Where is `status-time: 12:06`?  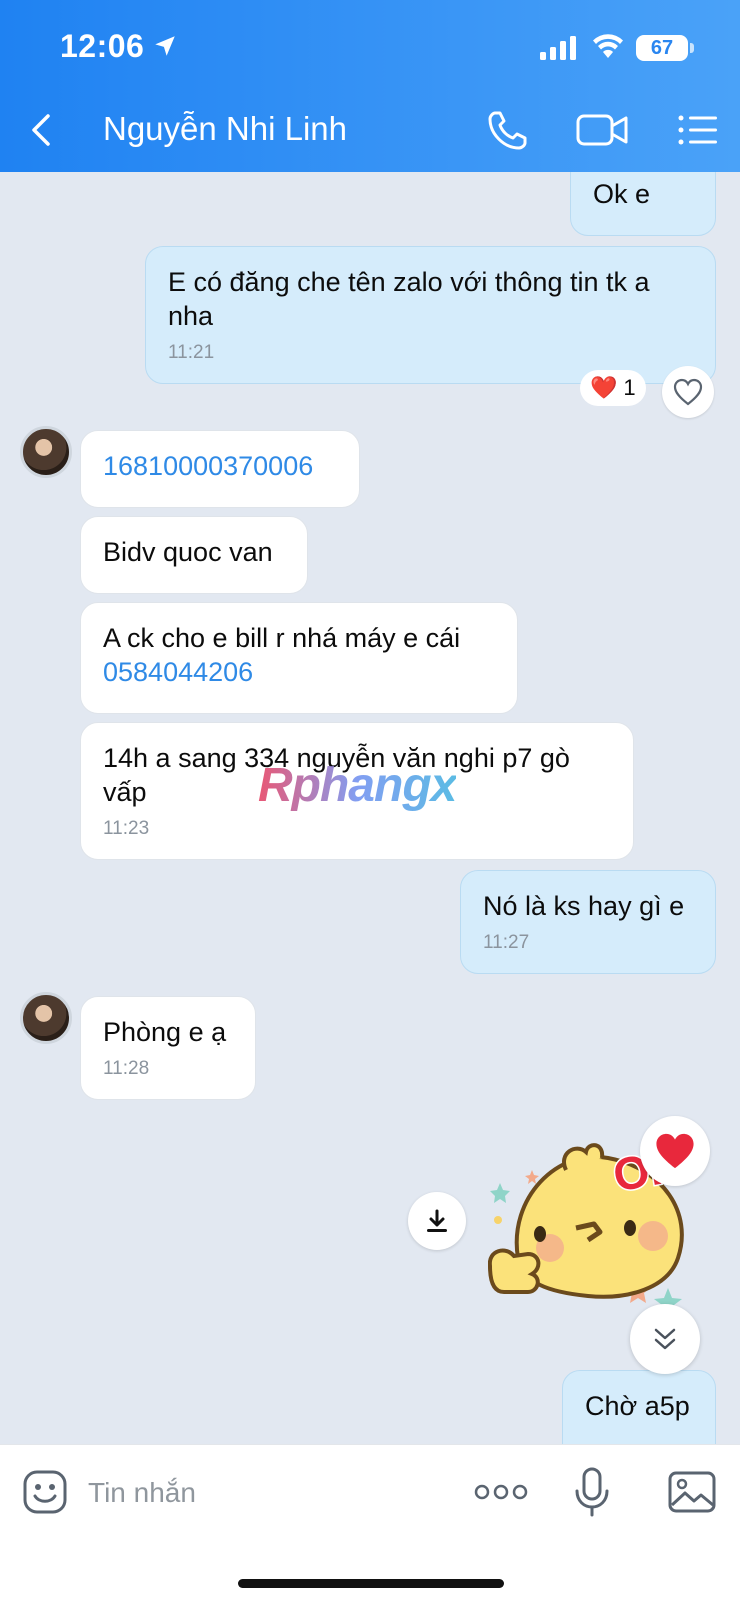 status-time: 12:06 is located at coordinates (102, 46).